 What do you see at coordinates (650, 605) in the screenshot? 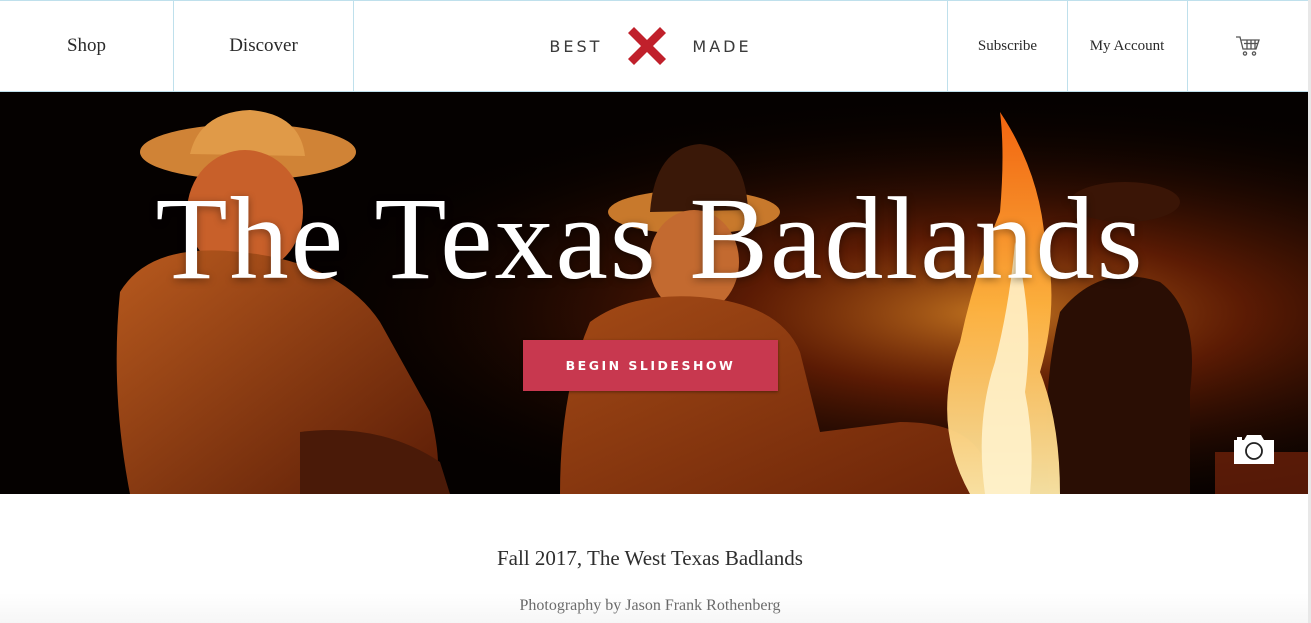
I see `photo-credit-text: Photography by Jason Frank Rothenberg` at bounding box center [650, 605].